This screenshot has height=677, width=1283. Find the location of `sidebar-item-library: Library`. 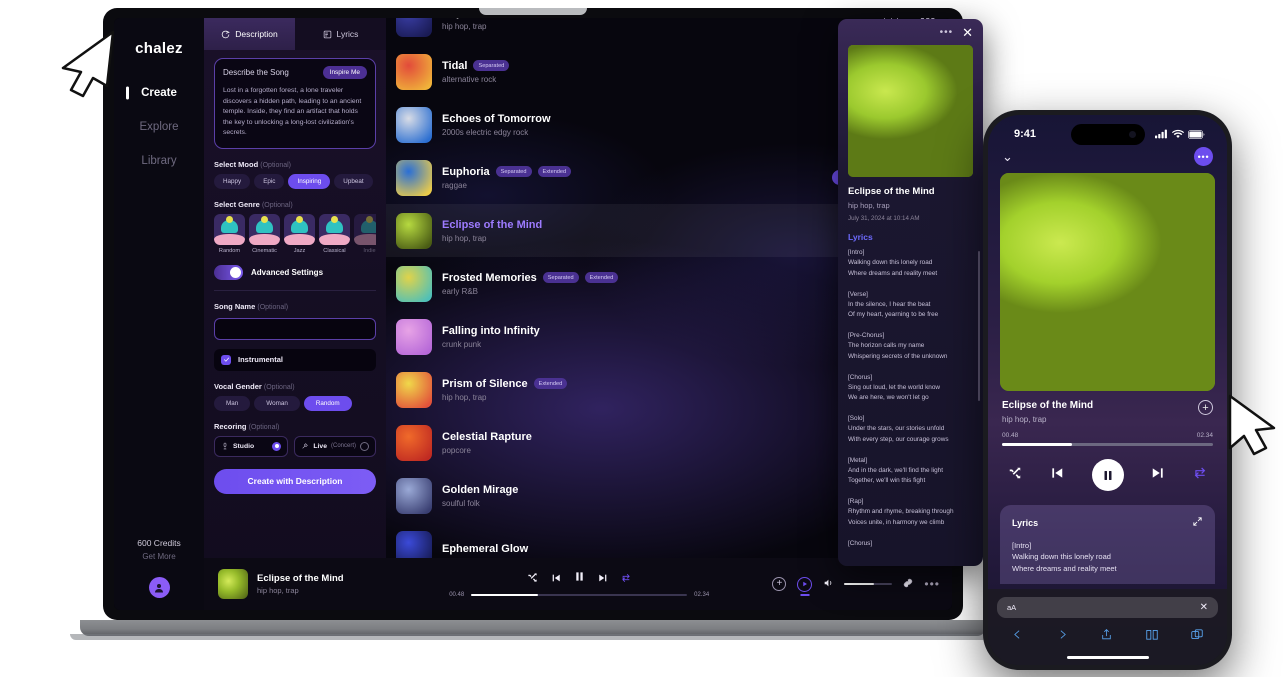

sidebar-item-library: Library is located at coordinates (159, 161).